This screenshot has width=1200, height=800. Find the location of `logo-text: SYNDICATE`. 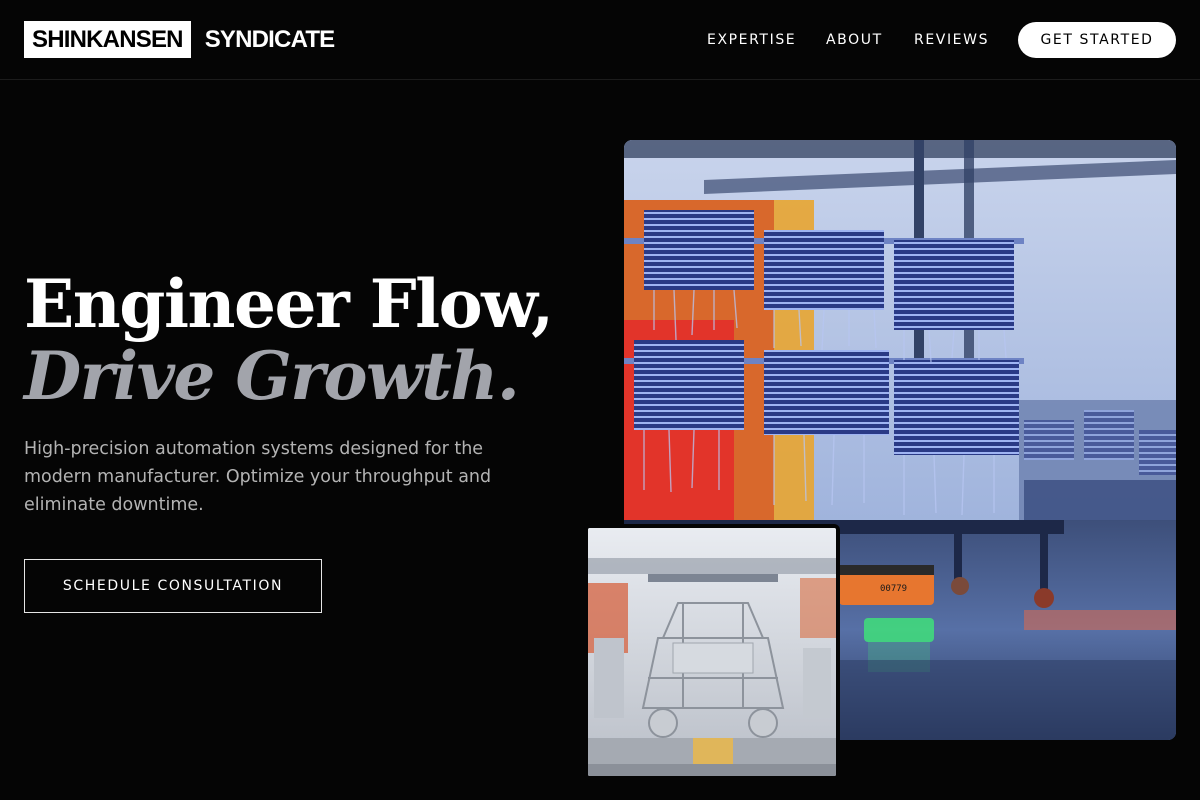

logo-text: SYNDICATE is located at coordinates (270, 39).